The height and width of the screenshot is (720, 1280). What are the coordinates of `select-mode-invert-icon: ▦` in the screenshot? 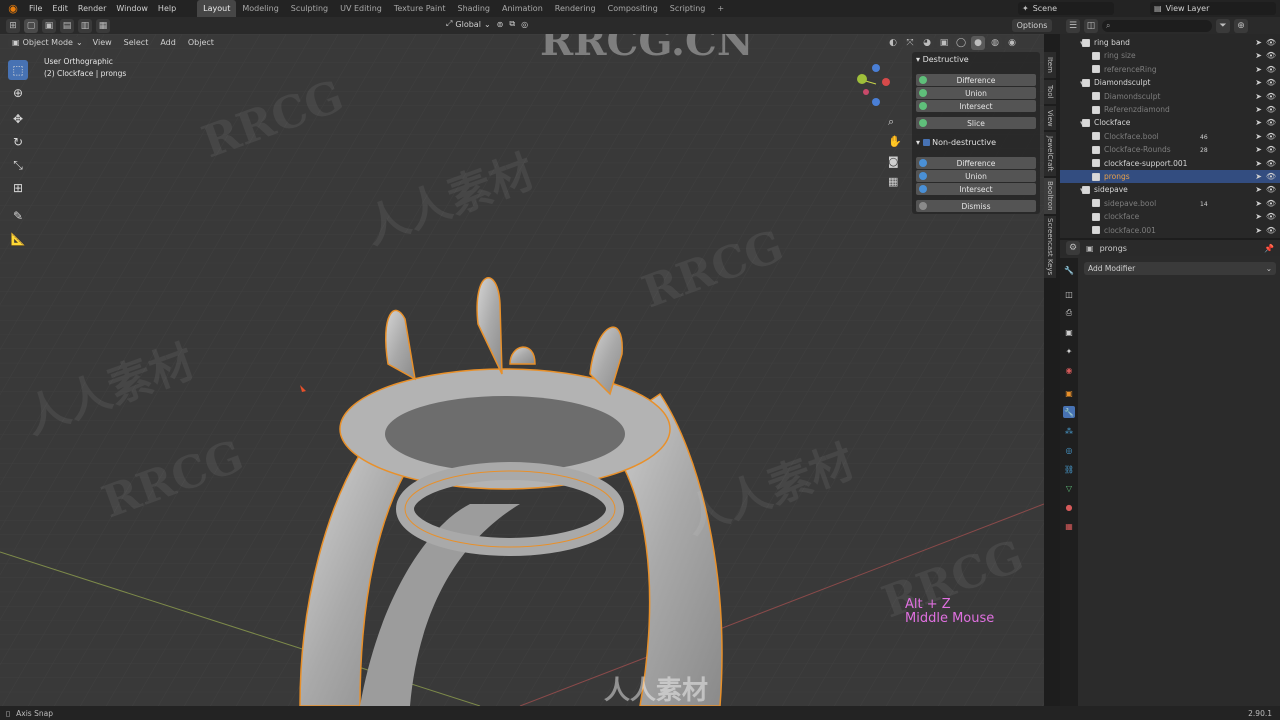 It's located at (103, 25).